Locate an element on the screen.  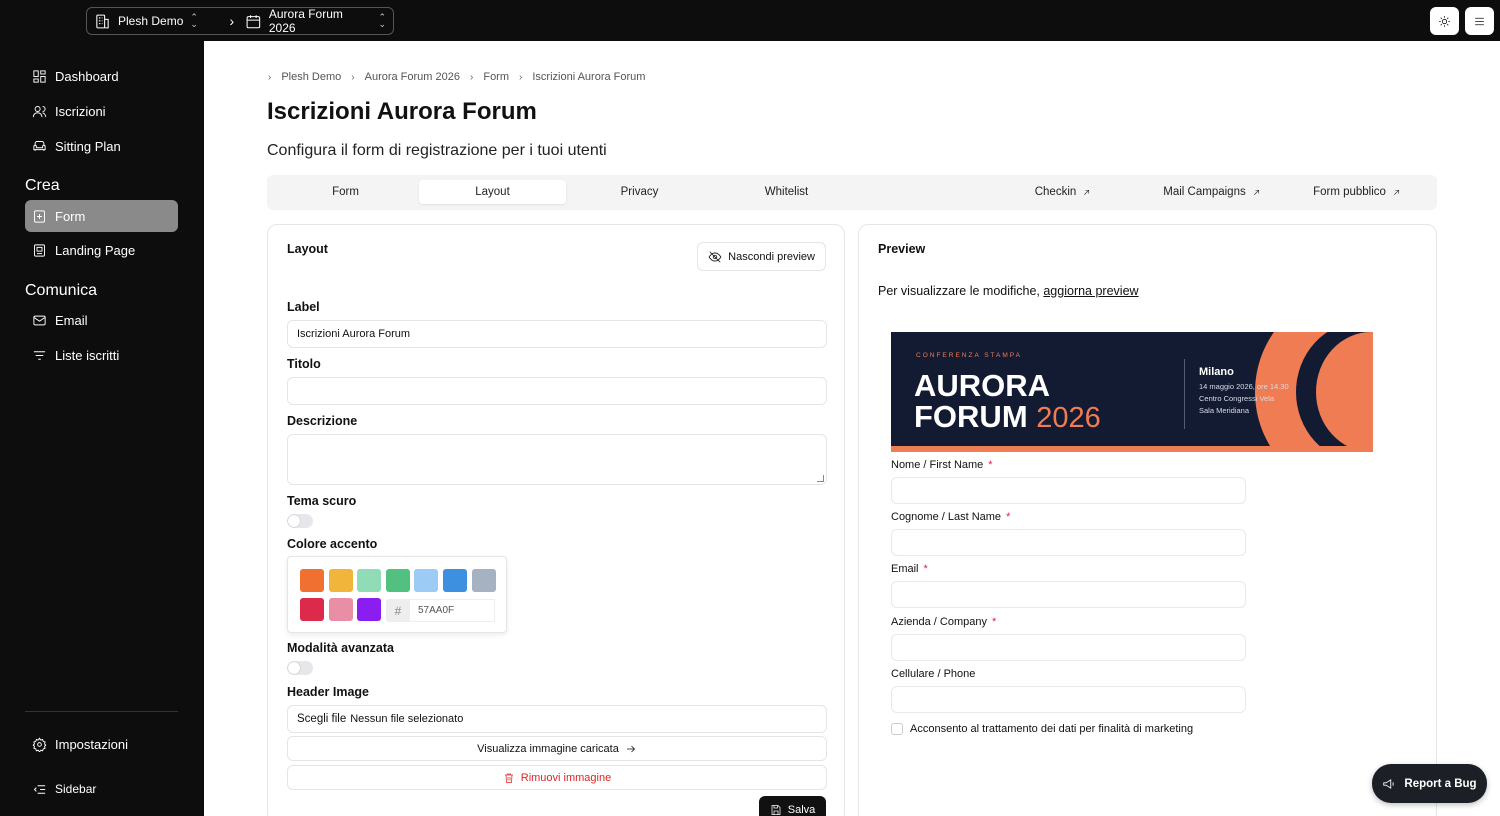
tab-layout: Layout is located at coordinates (492, 192).